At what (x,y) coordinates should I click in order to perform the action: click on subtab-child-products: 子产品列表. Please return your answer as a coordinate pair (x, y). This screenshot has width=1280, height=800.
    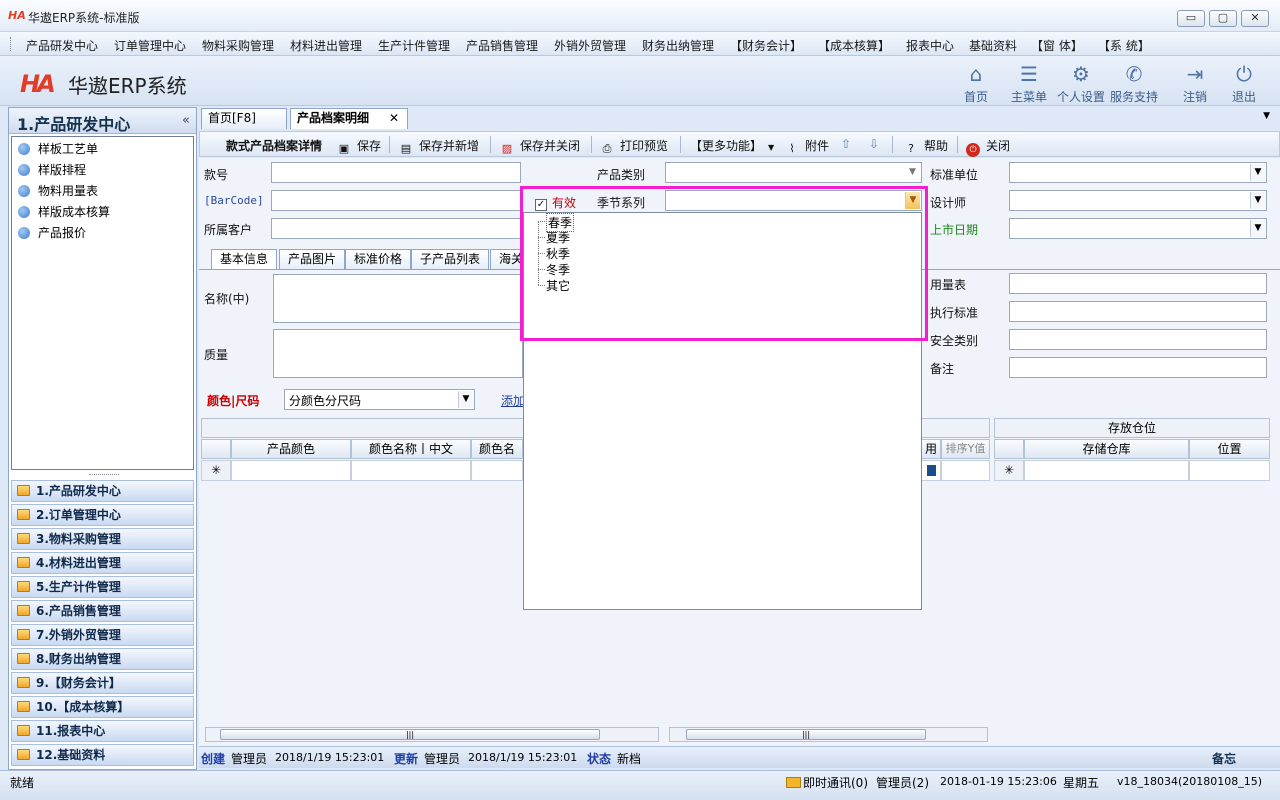
    Looking at the image, I should click on (450, 259).